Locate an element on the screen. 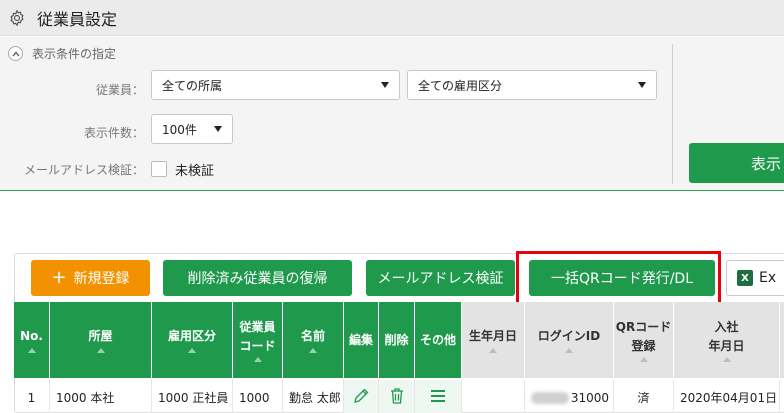 The height and width of the screenshot is (413, 784). employment-type-select-value: 全ての雇用区分 is located at coordinates (460, 85).